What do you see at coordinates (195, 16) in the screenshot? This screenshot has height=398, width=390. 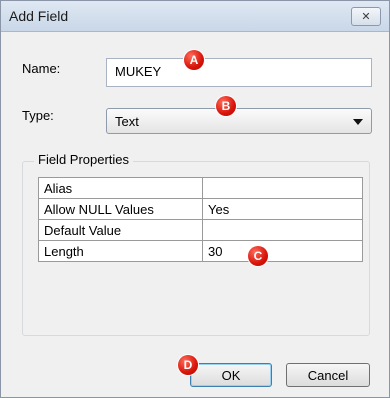 I see `title-bar: Add Field ✕` at bounding box center [195, 16].